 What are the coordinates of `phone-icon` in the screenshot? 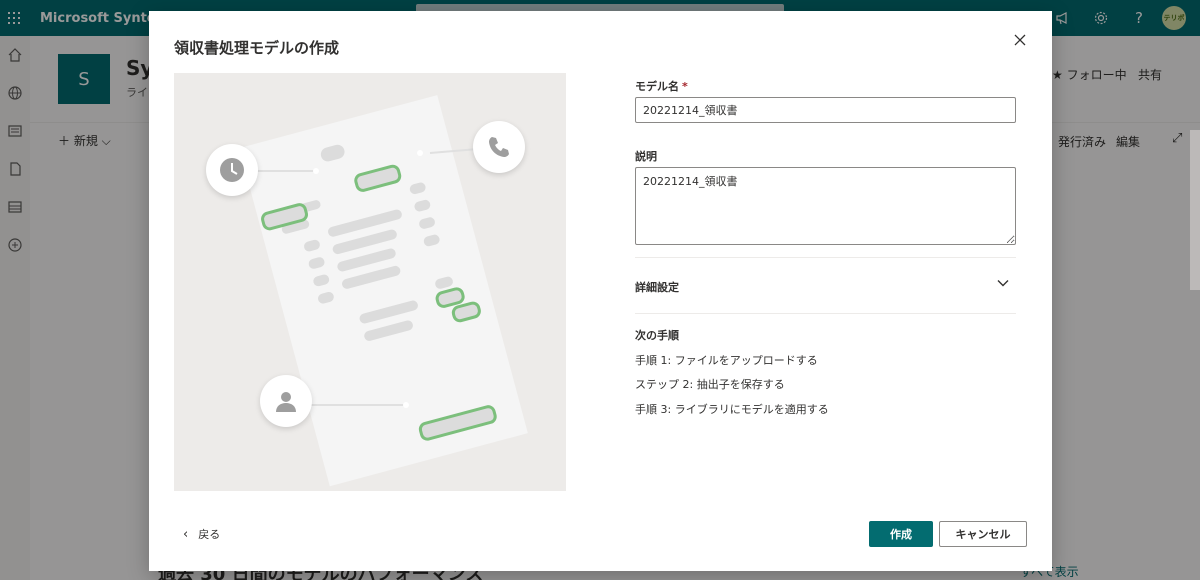 It's located at (499, 147).